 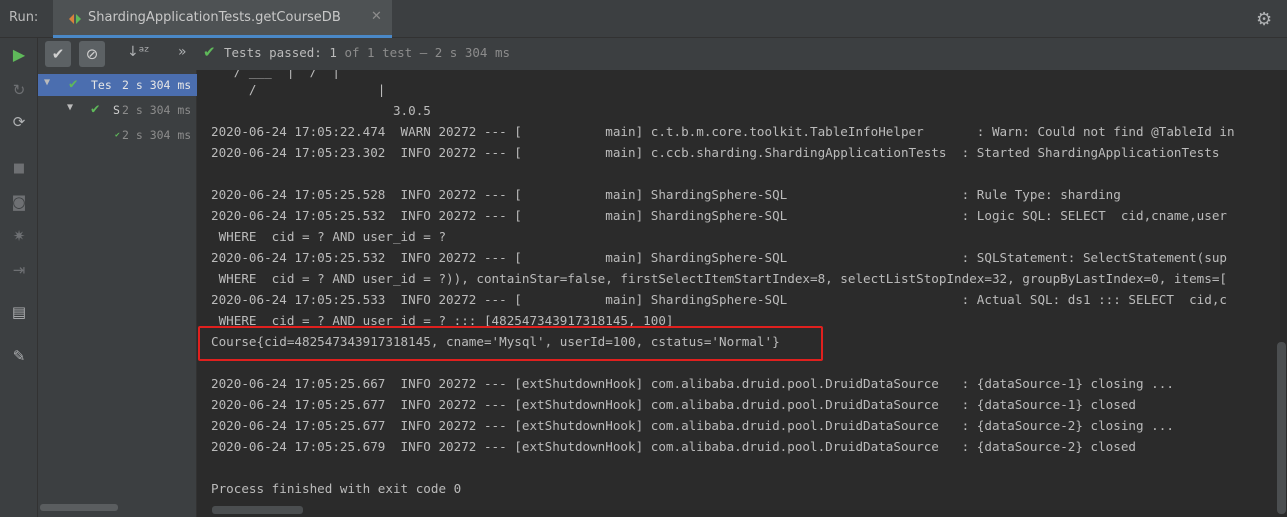 I want to click on camera-icon: ◙, so click(x=19, y=202).